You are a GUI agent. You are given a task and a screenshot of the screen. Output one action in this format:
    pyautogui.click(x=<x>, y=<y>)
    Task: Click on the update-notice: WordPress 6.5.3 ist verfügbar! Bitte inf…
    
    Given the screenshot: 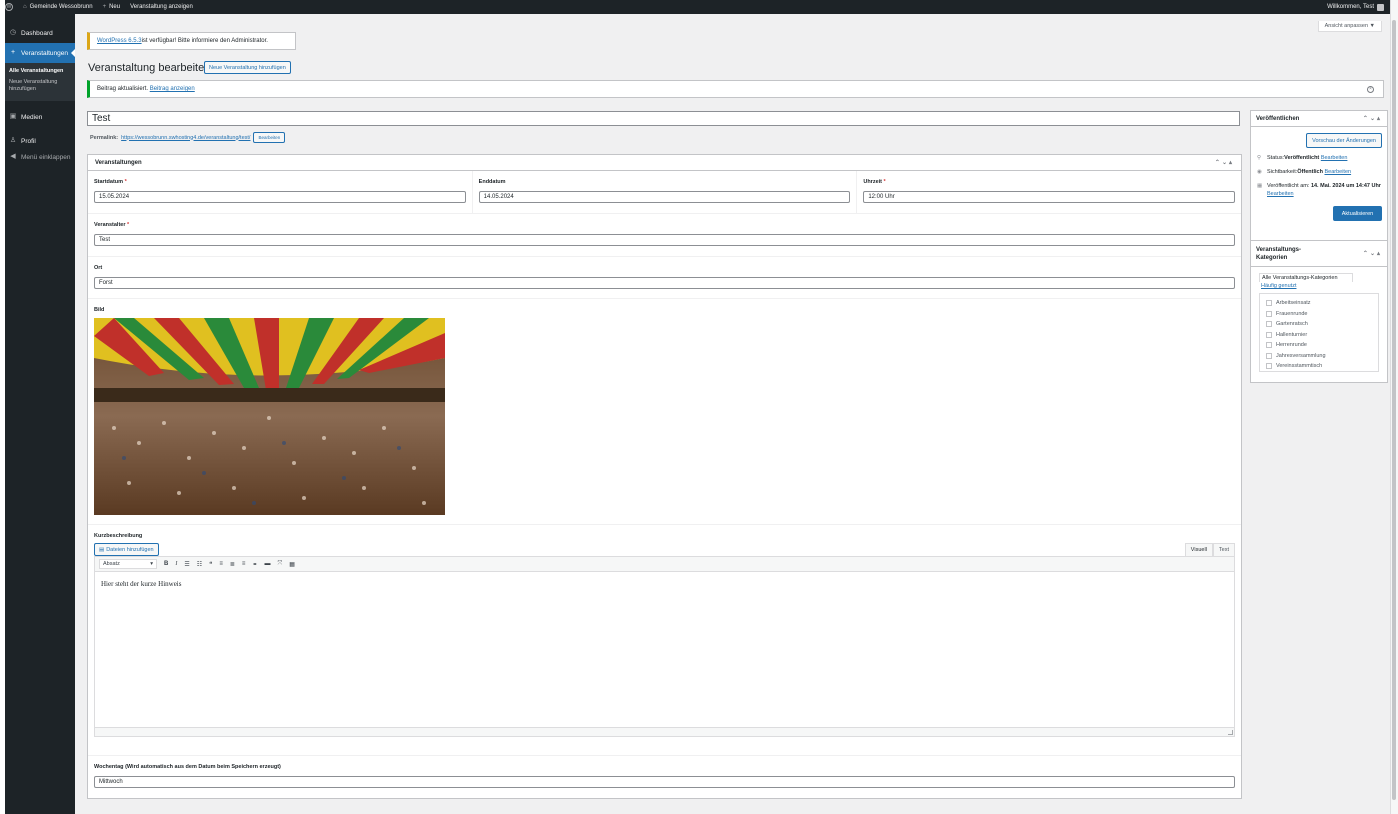 What is the action you would take?
    pyautogui.click(x=191, y=41)
    